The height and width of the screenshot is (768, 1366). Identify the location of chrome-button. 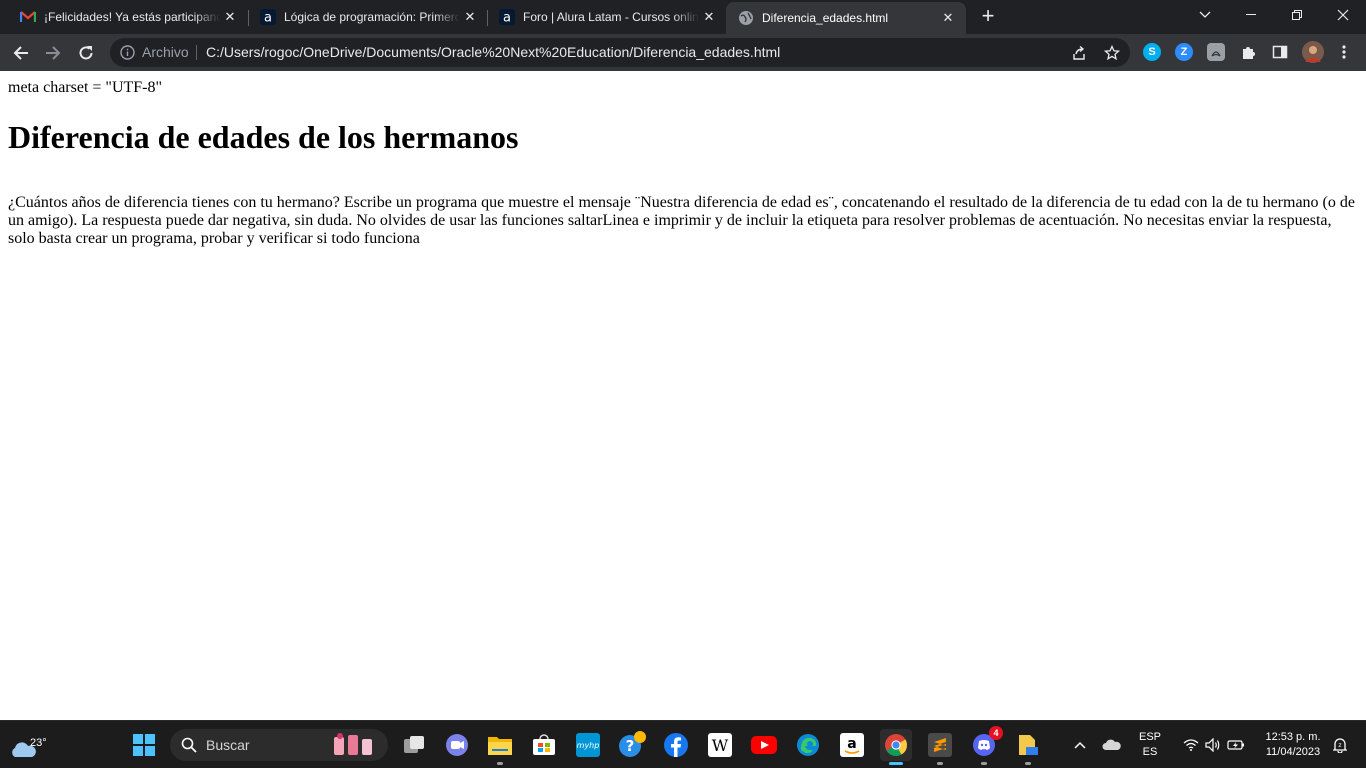
(896, 747).